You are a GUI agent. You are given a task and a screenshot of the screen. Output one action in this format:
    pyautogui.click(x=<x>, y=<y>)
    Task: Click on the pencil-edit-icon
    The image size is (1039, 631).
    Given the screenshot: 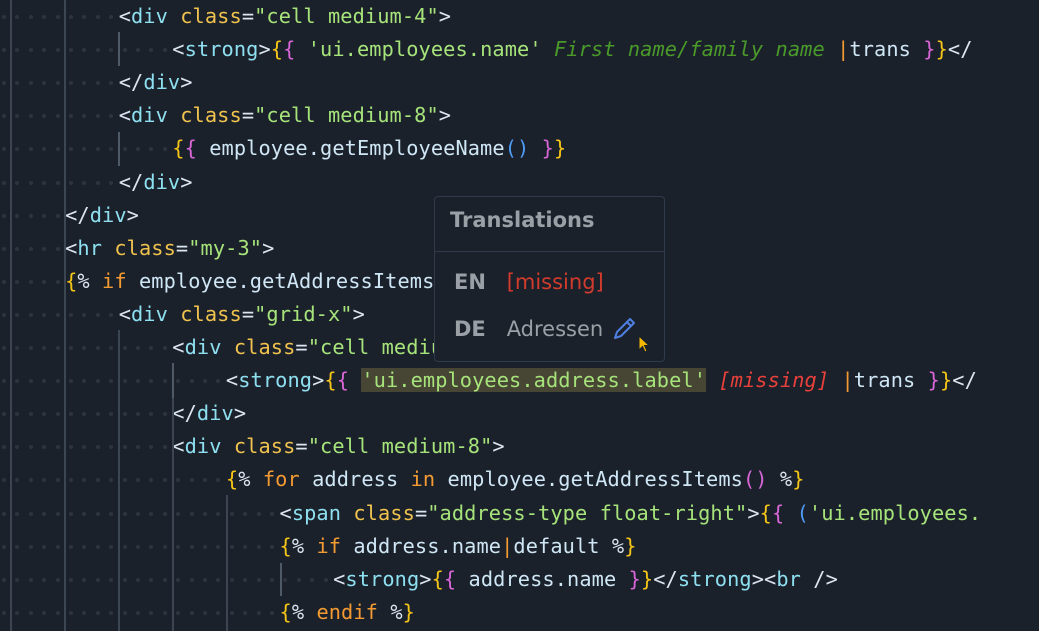 What is the action you would take?
    pyautogui.click(x=624, y=329)
    